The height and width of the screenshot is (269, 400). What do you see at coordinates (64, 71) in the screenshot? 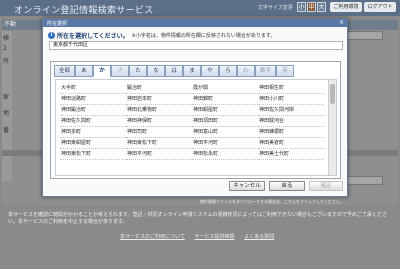
I see `kana-tab: 全部` at bounding box center [64, 71].